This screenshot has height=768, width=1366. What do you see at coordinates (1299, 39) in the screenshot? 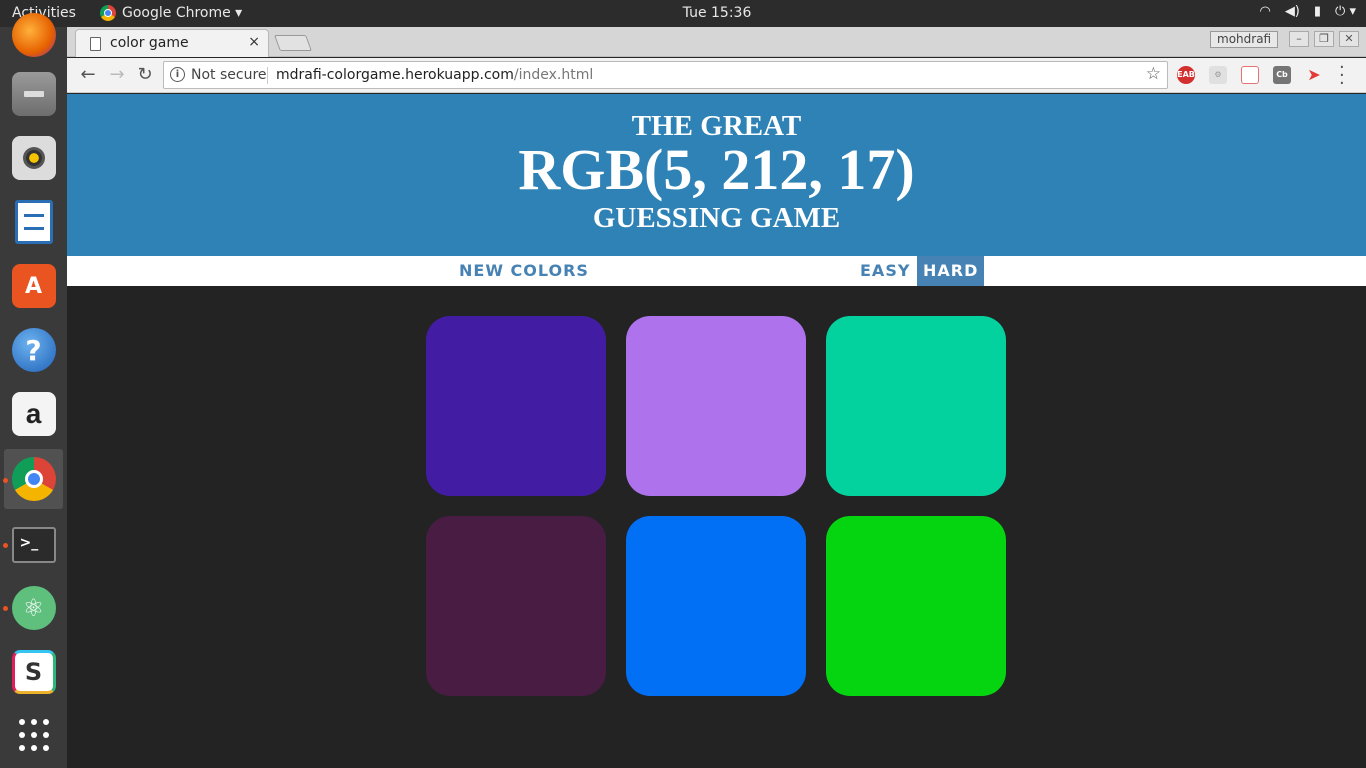
I see `minimize-button: –` at bounding box center [1299, 39].